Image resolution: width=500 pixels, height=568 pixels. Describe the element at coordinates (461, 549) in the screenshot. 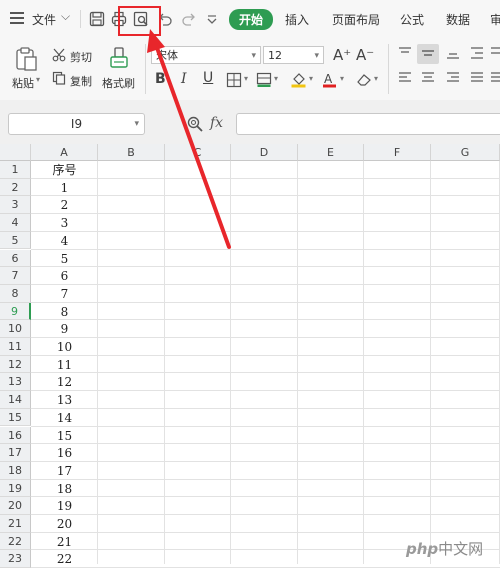

I see `watermark-site: 中文网` at that location.